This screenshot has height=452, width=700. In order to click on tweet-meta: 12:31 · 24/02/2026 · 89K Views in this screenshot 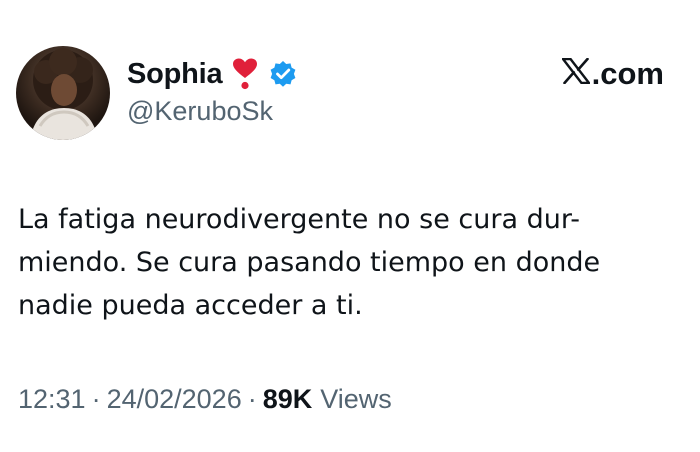, I will do `click(205, 399)`.